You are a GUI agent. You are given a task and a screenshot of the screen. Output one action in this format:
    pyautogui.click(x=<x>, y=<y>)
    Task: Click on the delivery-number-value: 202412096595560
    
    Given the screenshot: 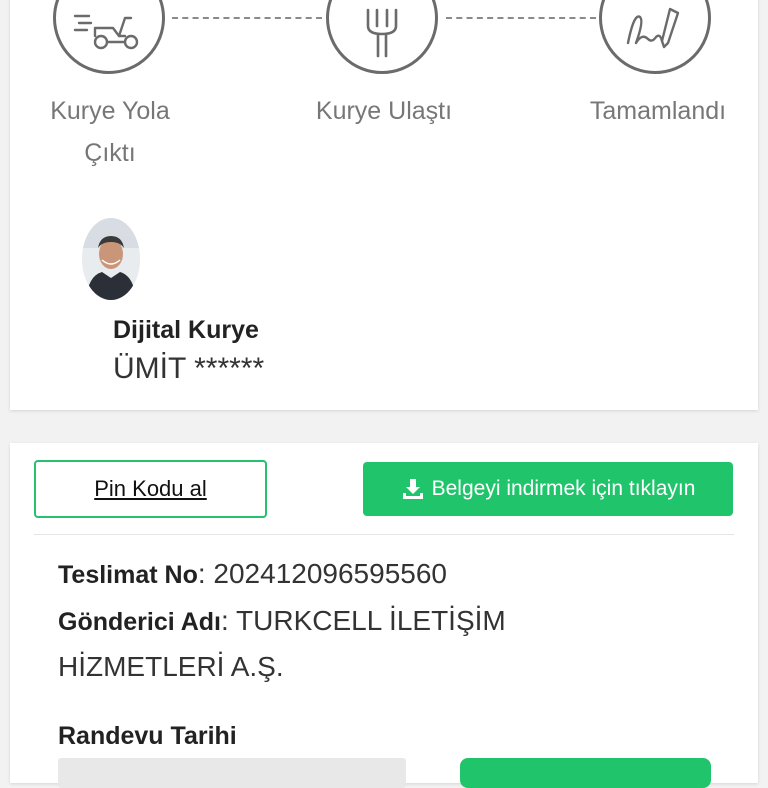 What is the action you would take?
    pyautogui.click(x=330, y=573)
    